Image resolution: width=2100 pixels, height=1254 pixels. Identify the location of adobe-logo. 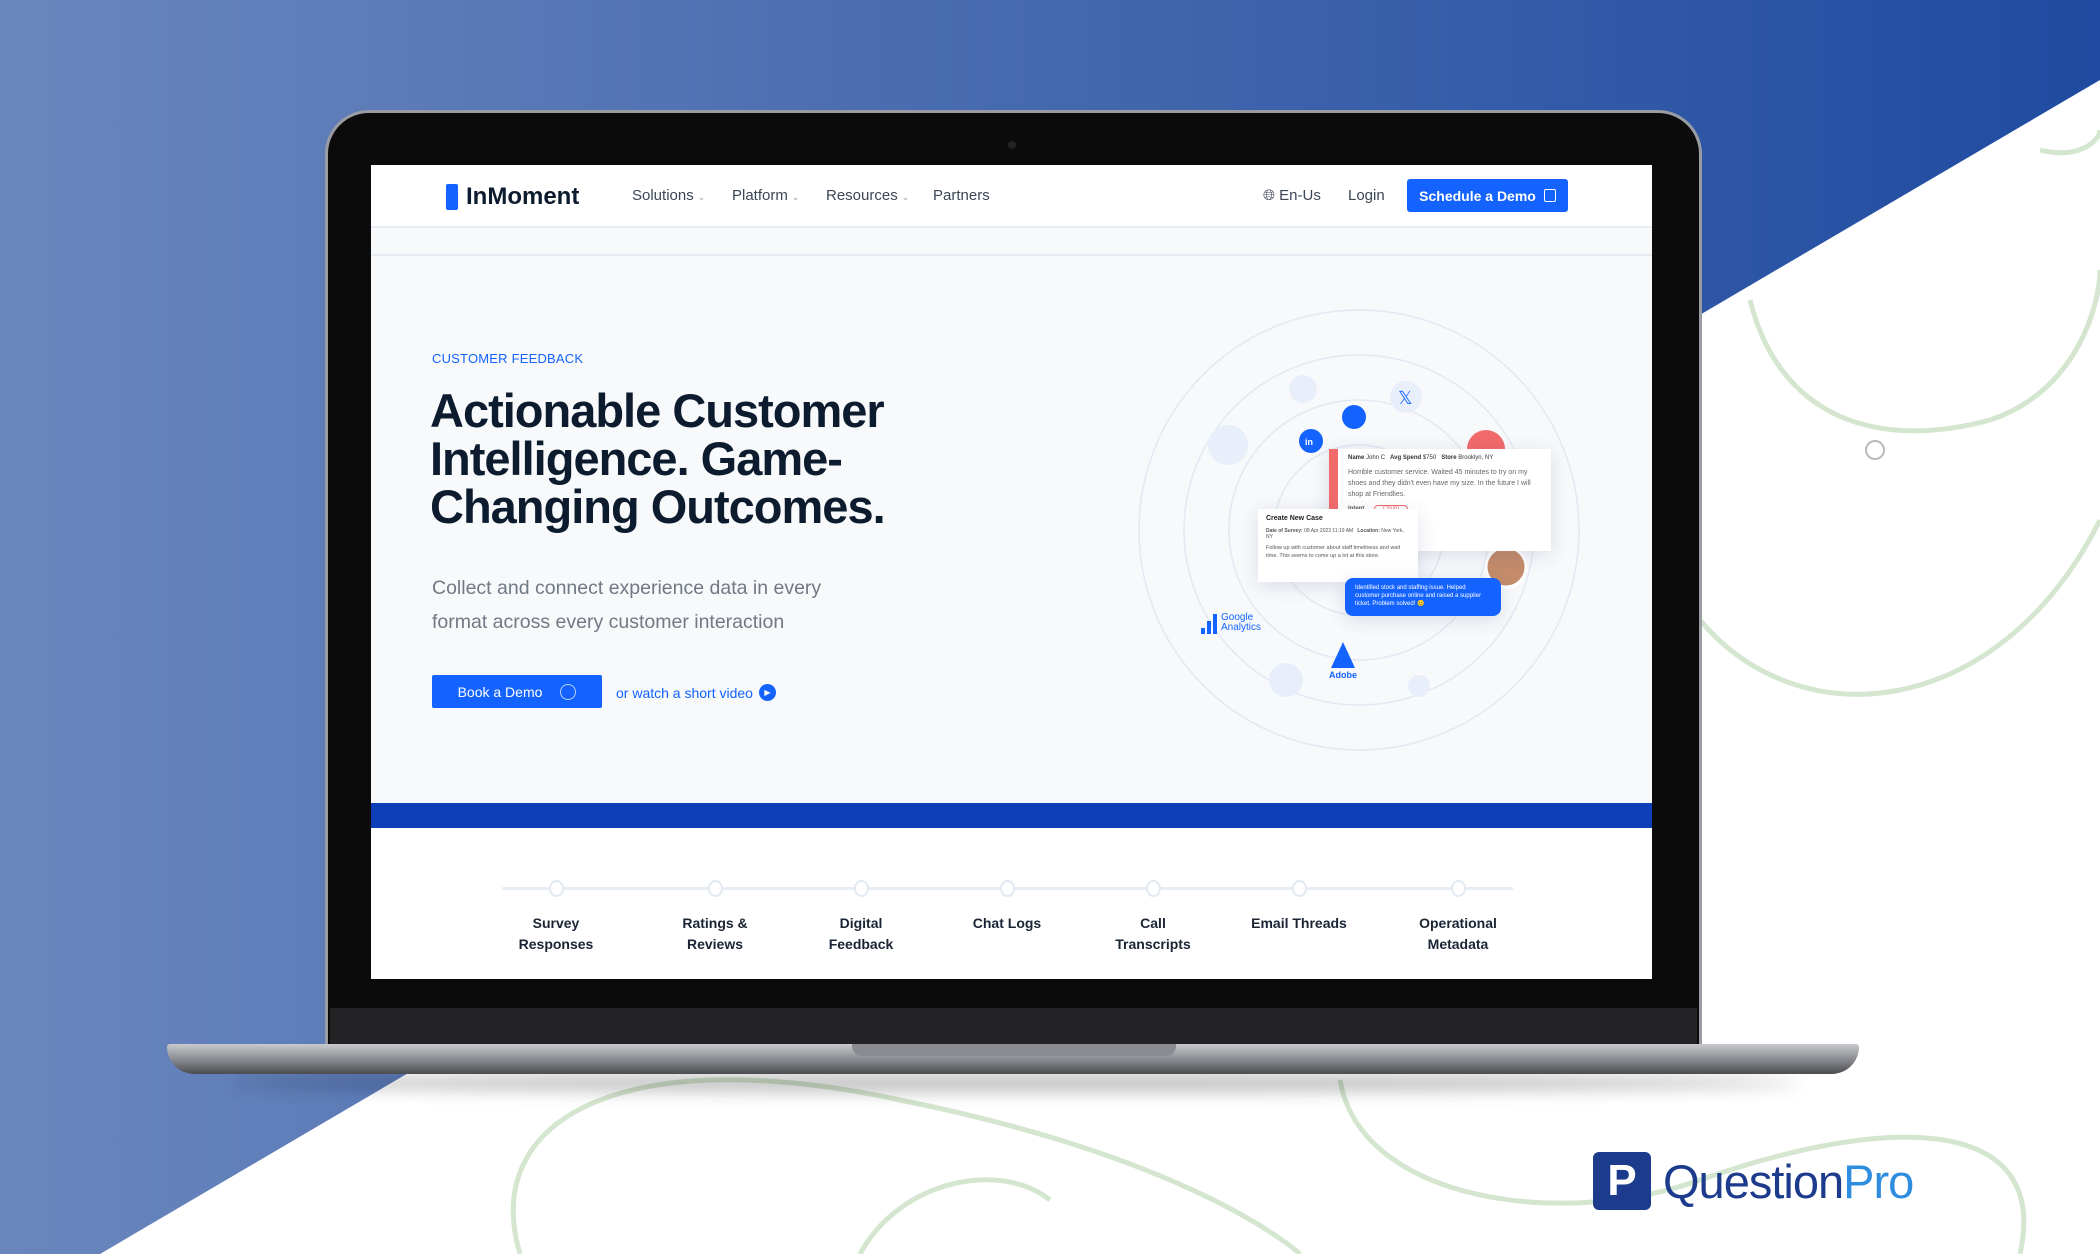
(1343, 655).